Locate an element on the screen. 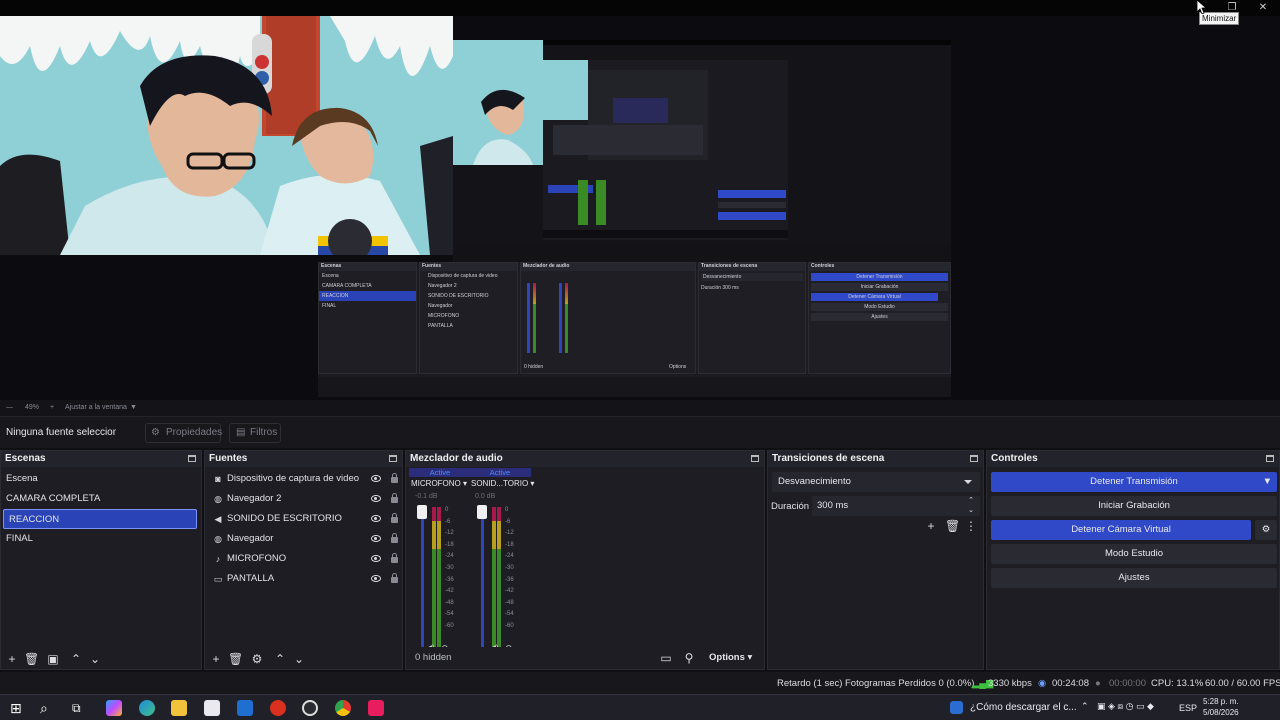 Image resolution: width=1280 pixels, height=720 pixels. filters-button: ▤ Filtros is located at coordinates (255, 433).